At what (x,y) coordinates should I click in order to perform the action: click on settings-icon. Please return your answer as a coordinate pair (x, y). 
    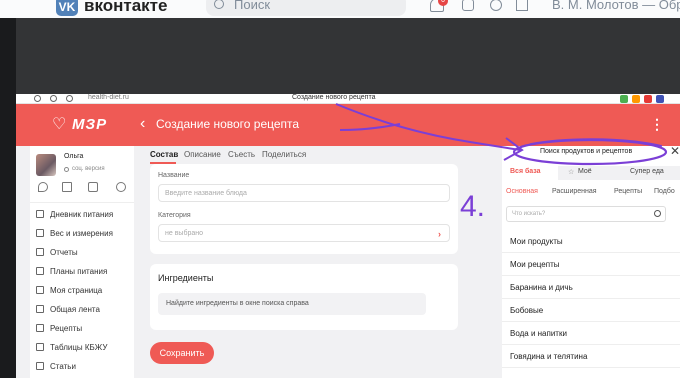
    Looking at the image, I should click on (121, 187).